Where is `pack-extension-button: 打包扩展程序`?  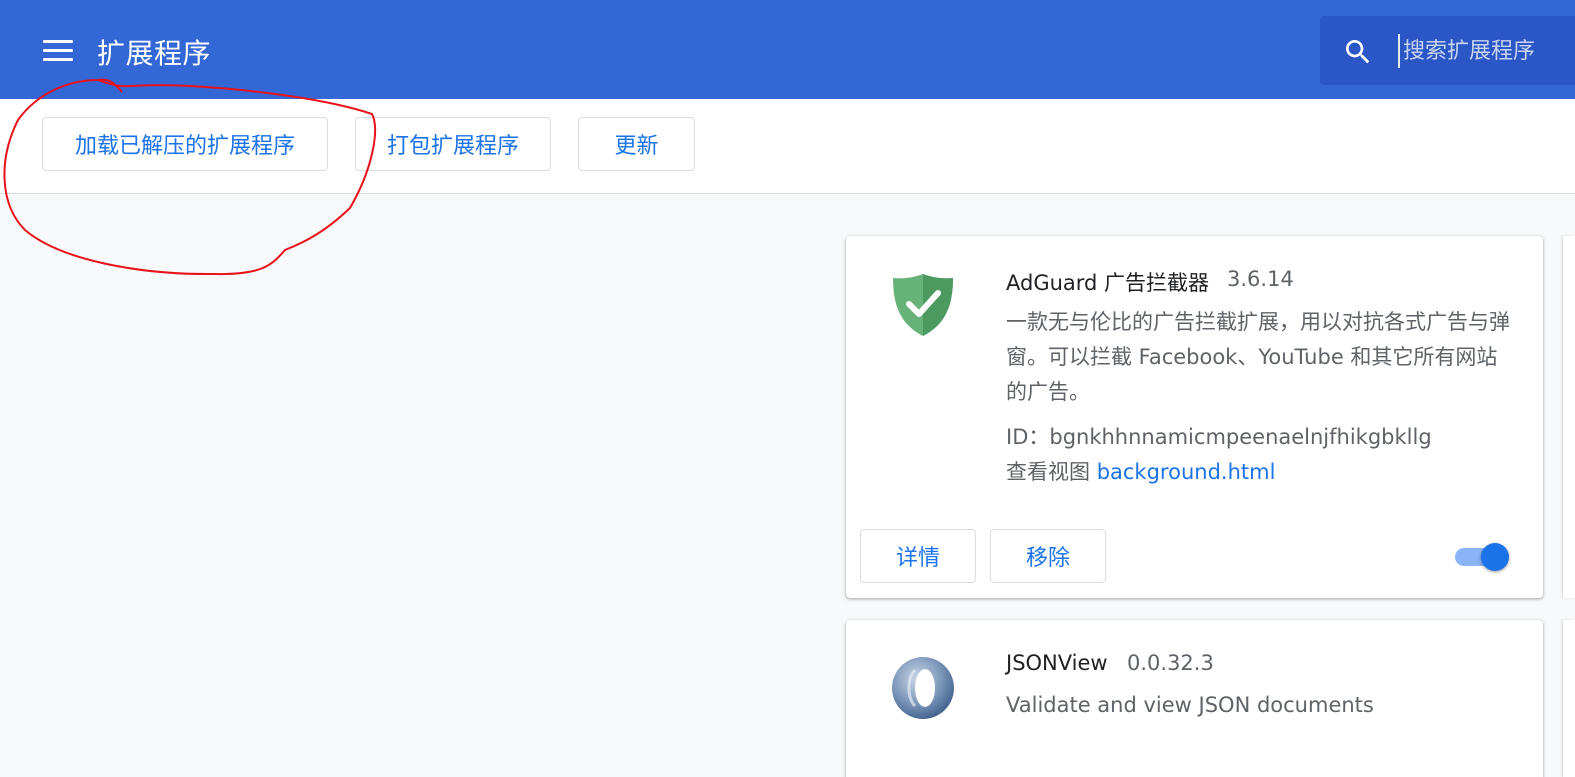
pack-extension-button: 打包扩展程序 is located at coordinates (453, 144).